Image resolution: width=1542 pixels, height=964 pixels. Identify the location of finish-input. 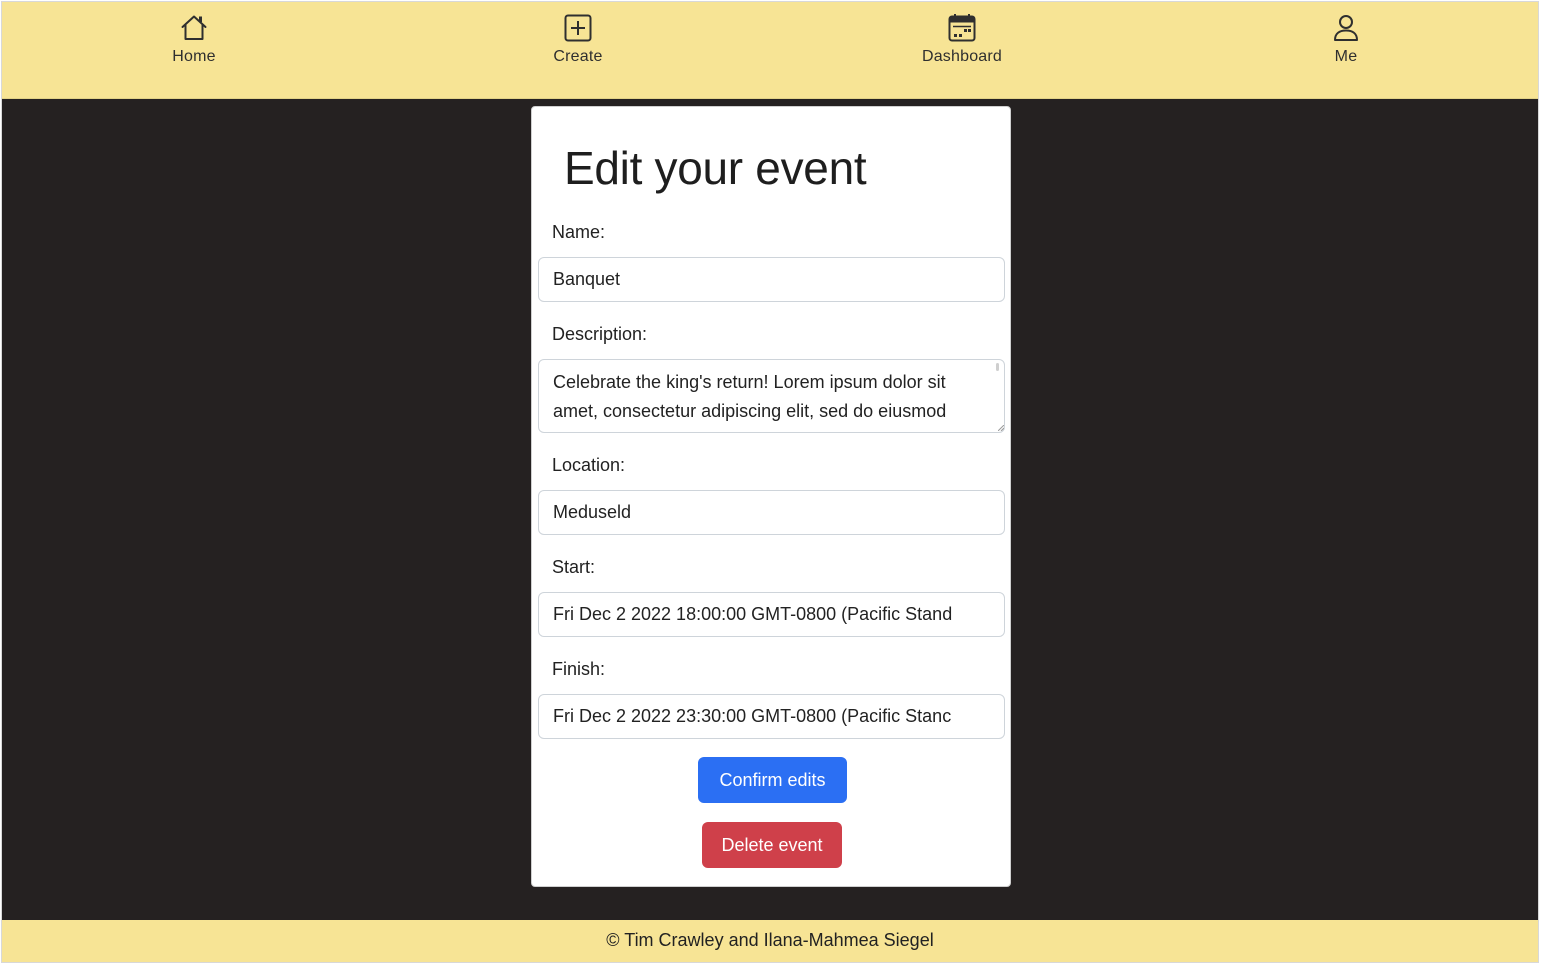
(771, 716).